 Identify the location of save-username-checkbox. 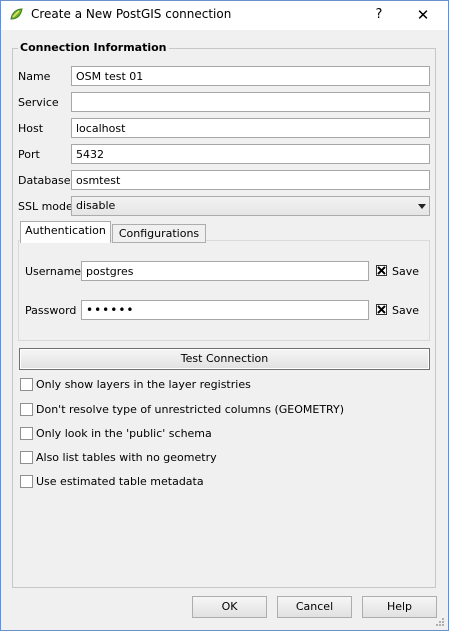
(381, 270).